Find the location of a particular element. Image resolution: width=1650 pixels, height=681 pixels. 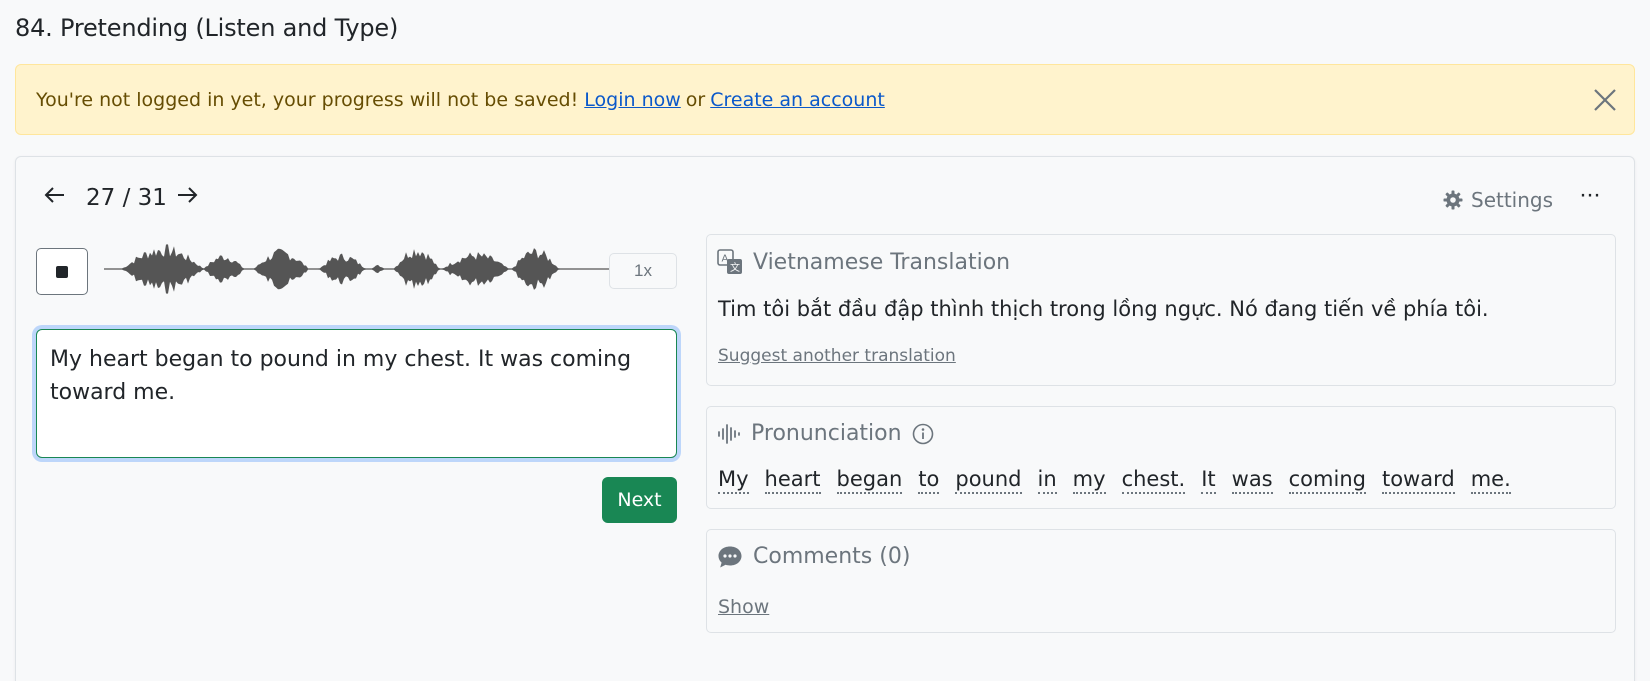

pronunciation-word: chest. is located at coordinates (1153, 480).